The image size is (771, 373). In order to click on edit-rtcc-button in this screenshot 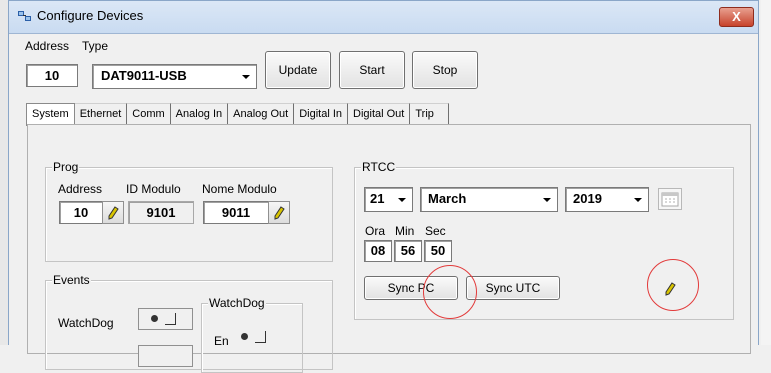, I will do `click(670, 289)`.